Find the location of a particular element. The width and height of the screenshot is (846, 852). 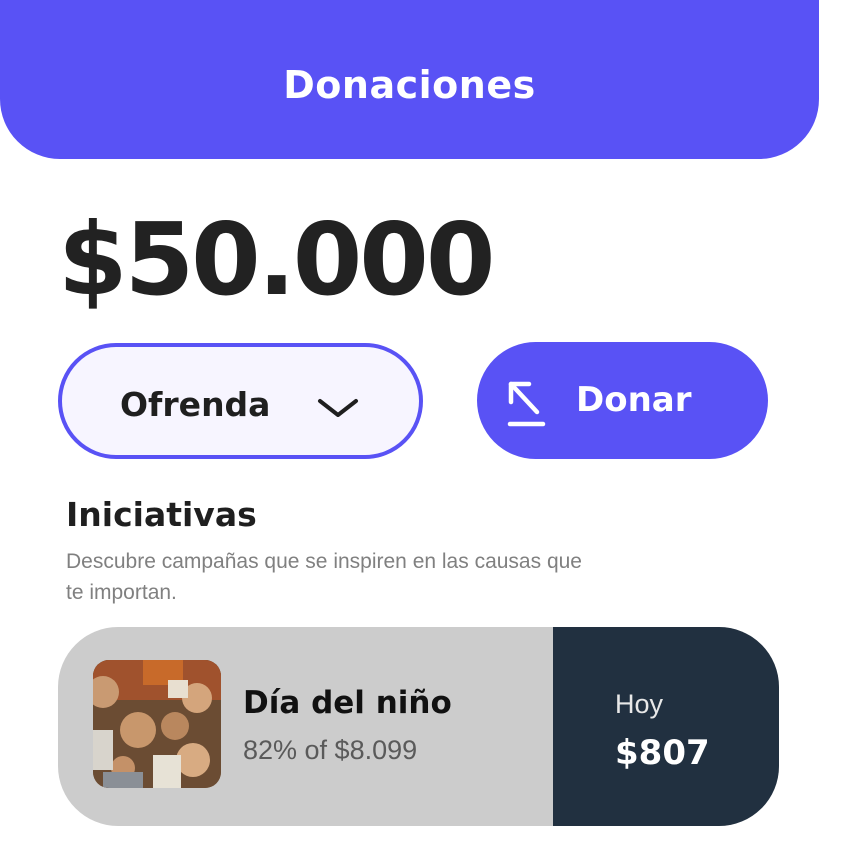

donation-amount: $50.000 is located at coordinates (276, 260).